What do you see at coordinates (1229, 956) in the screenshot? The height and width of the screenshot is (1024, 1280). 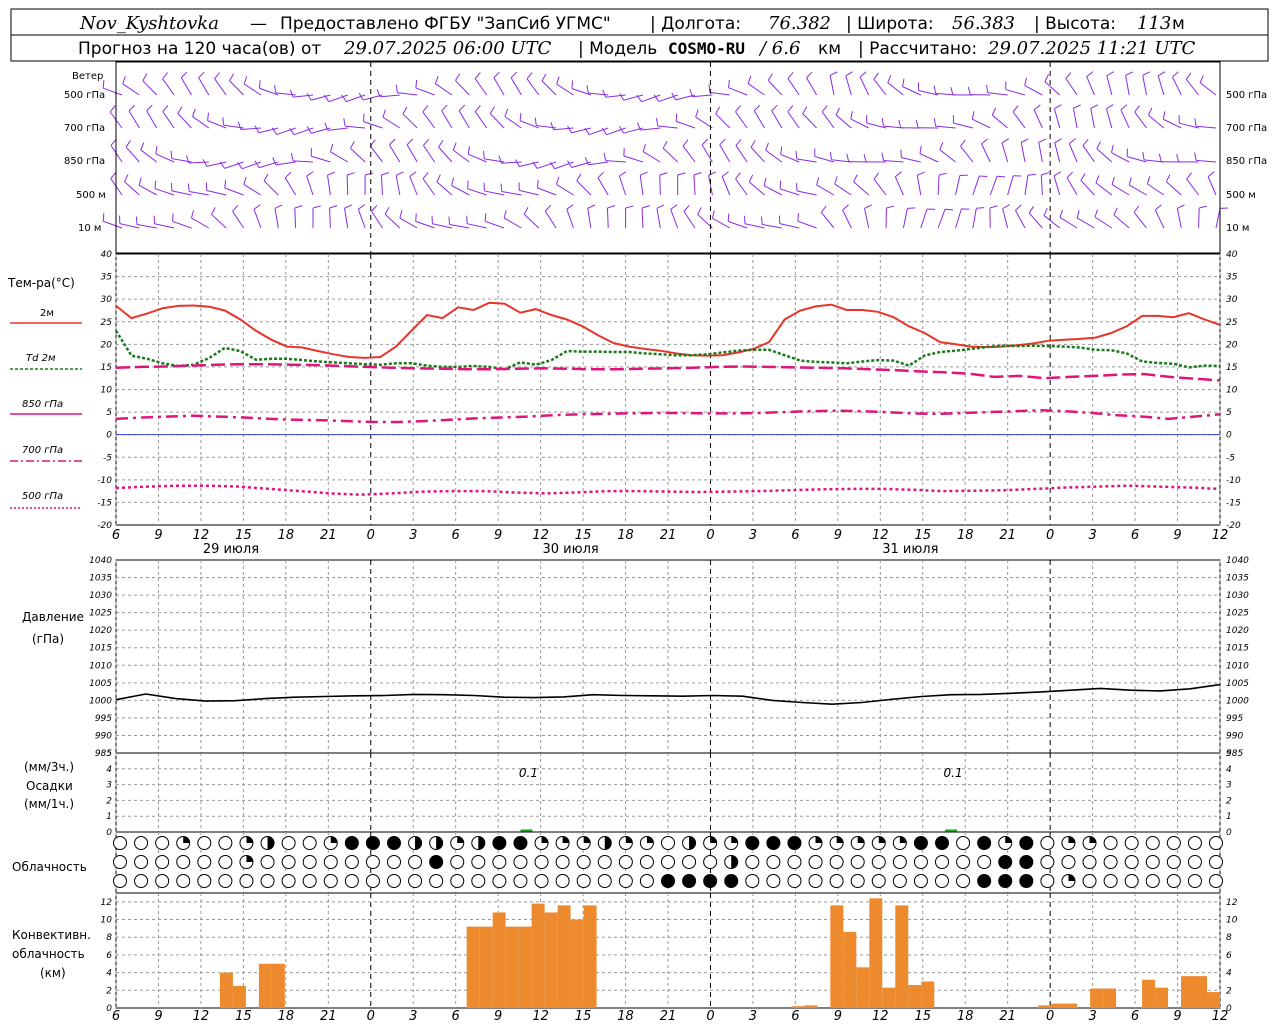 I see `conv-tick-label-right: 6` at bounding box center [1229, 956].